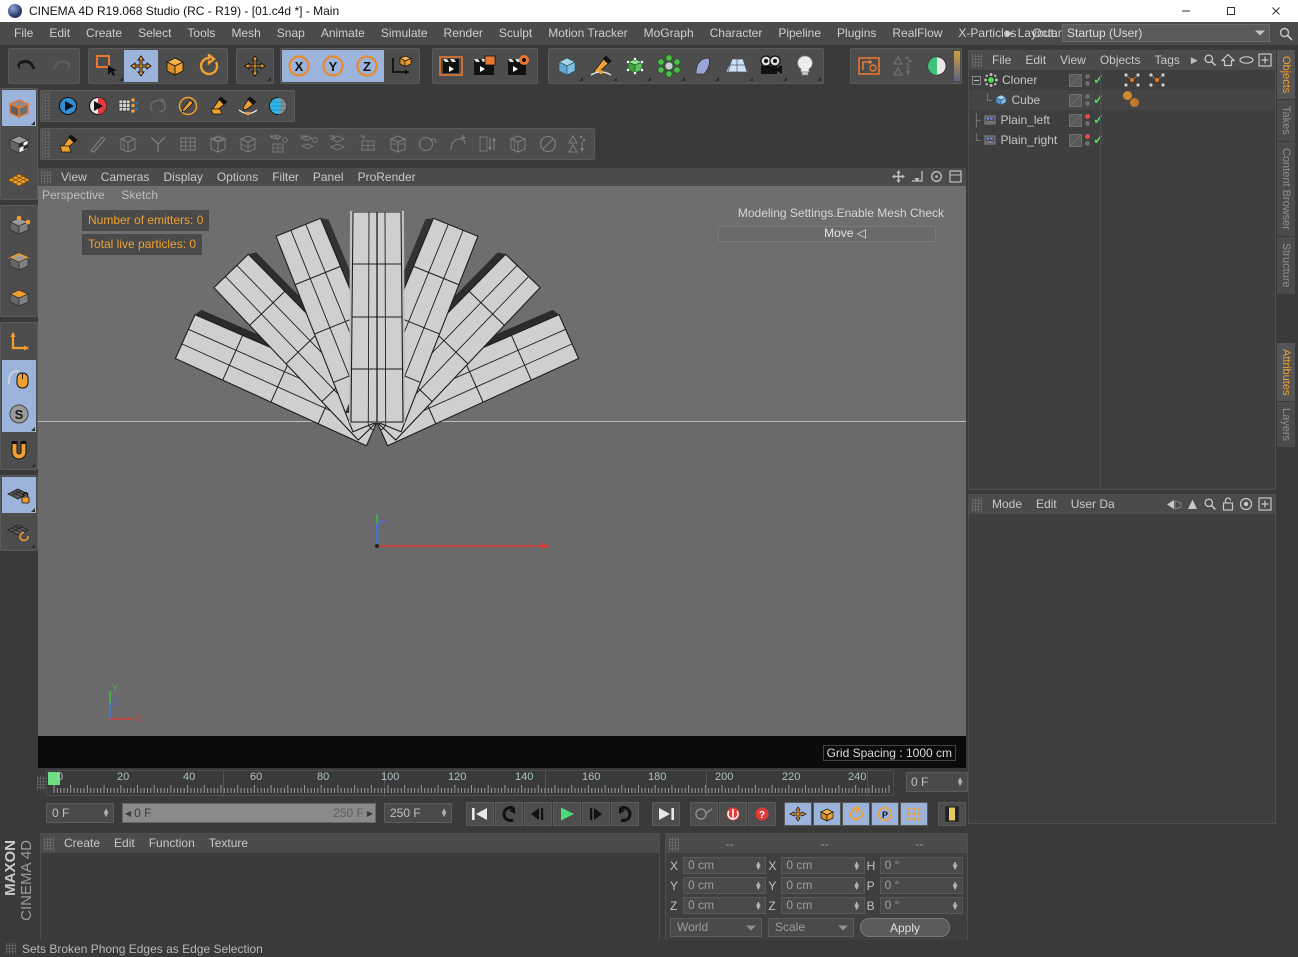 The height and width of the screenshot is (957, 1298). Describe the element at coordinates (19, 297) in the screenshot. I see `polygon-mode-button` at that location.